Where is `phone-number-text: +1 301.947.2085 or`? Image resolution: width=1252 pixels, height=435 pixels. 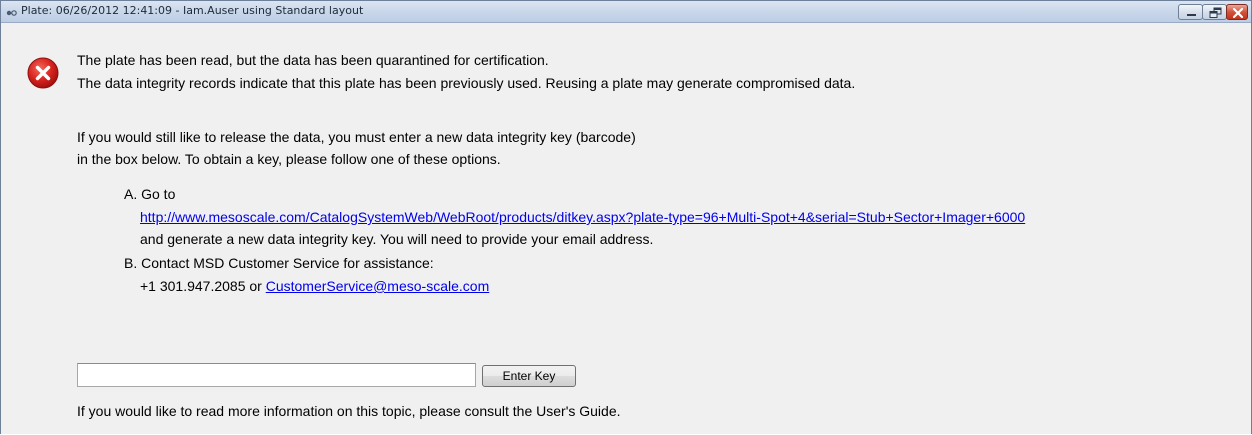
phone-number-text: +1 301.947.2085 or is located at coordinates (203, 286).